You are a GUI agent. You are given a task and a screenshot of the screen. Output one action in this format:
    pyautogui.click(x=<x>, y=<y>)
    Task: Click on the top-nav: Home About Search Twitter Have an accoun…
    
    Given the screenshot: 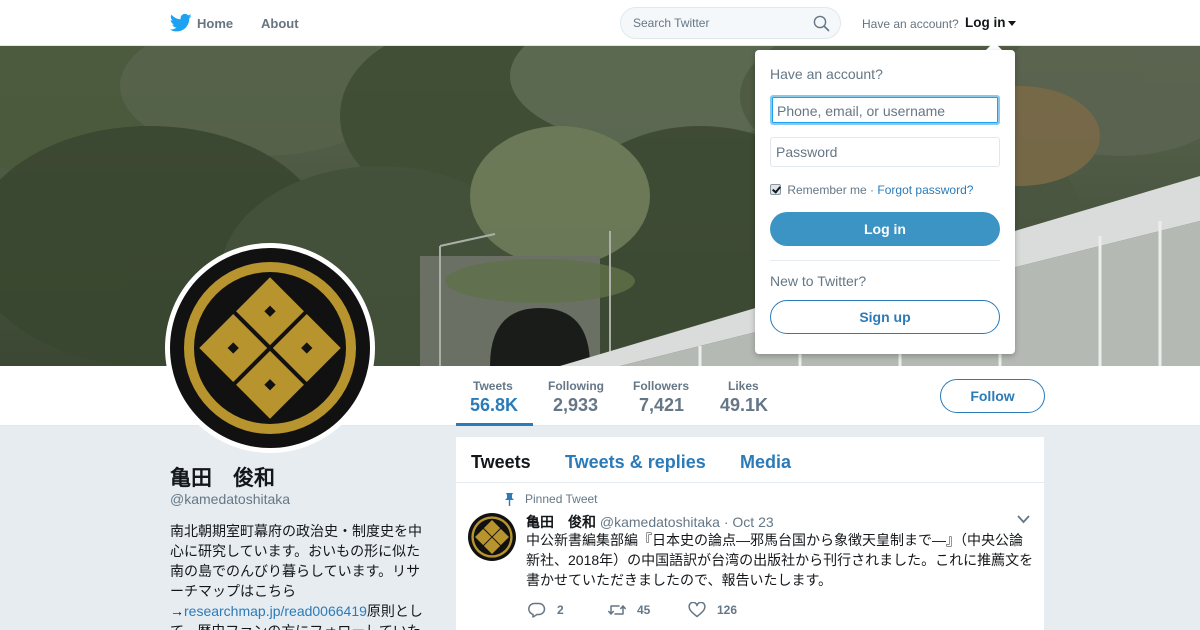 What is the action you would take?
    pyautogui.click(x=600, y=23)
    